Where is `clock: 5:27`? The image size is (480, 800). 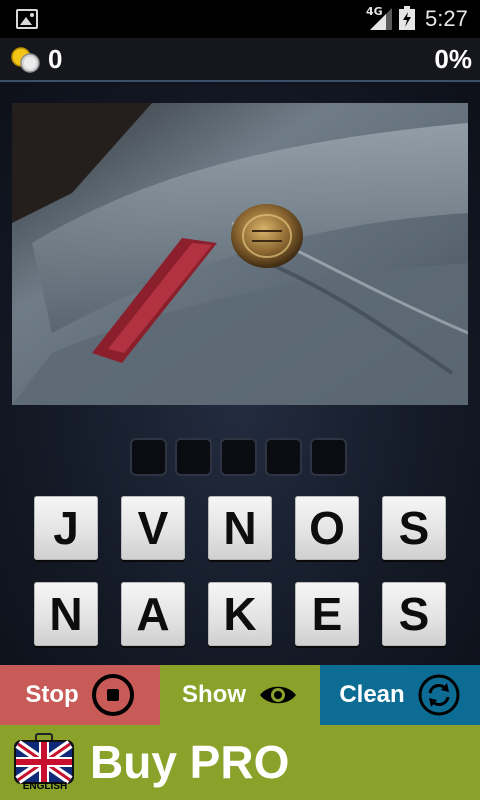 clock: 5:27 is located at coordinates (446, 18).